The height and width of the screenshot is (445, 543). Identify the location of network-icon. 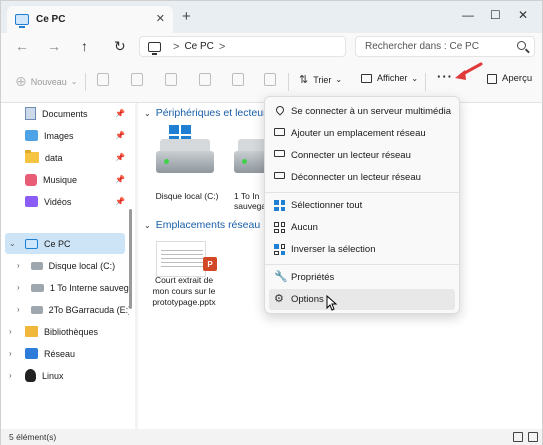
(31, 353).